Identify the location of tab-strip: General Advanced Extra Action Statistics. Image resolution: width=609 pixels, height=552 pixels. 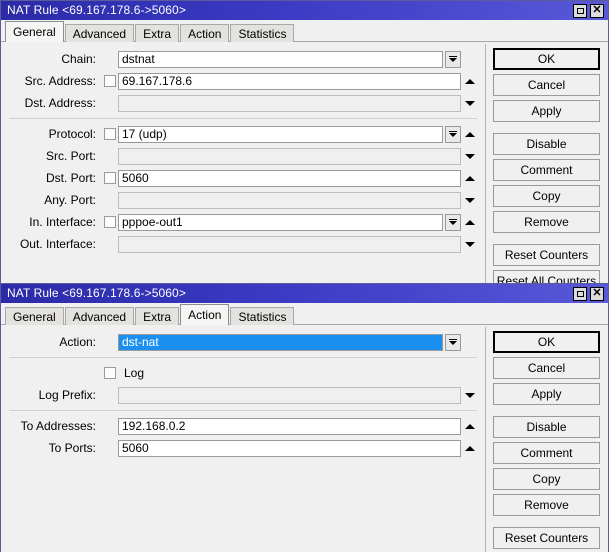
(304, 314).